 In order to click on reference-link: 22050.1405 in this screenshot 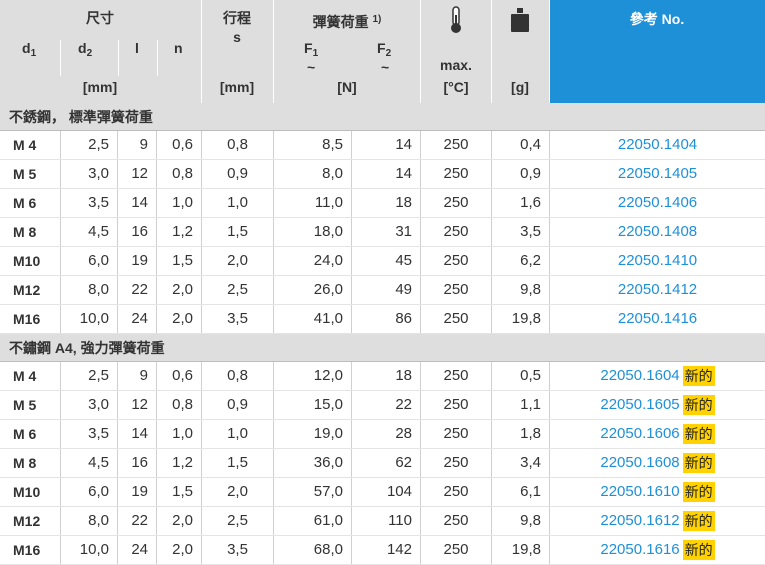, I will do `click(657, 173)`.